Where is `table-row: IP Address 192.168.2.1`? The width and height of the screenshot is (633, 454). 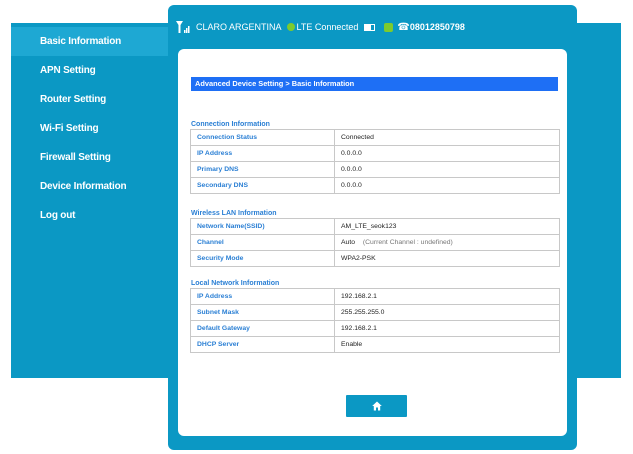 table-row: IP Address 192.168.2.1 is located at coordinates (375, 296).